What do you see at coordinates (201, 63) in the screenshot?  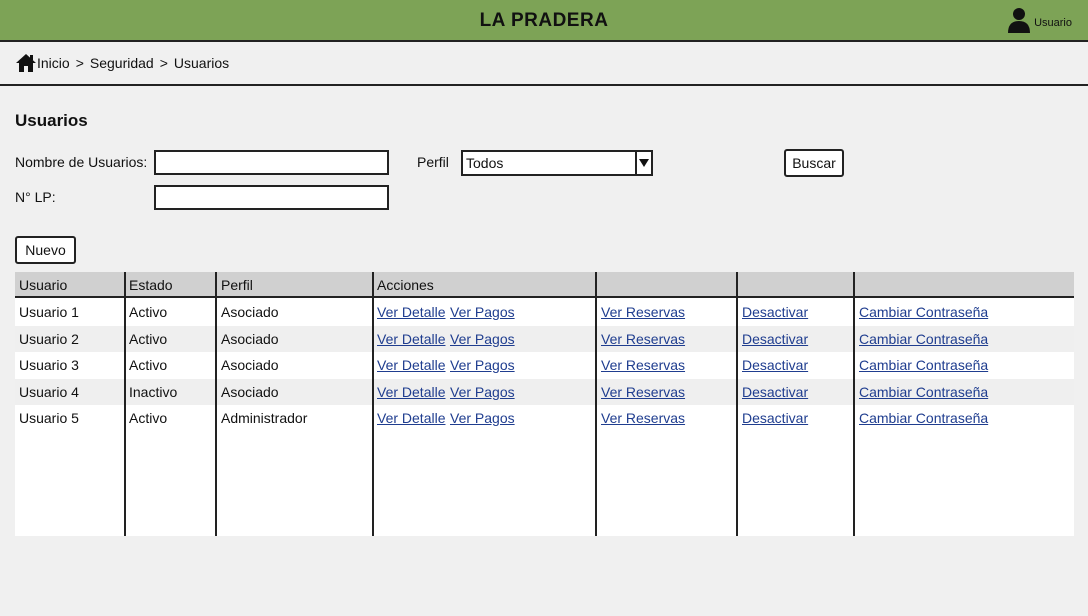 I see `breadcrumb-usuarios: Usuarios` at bounding box center [201, 63].